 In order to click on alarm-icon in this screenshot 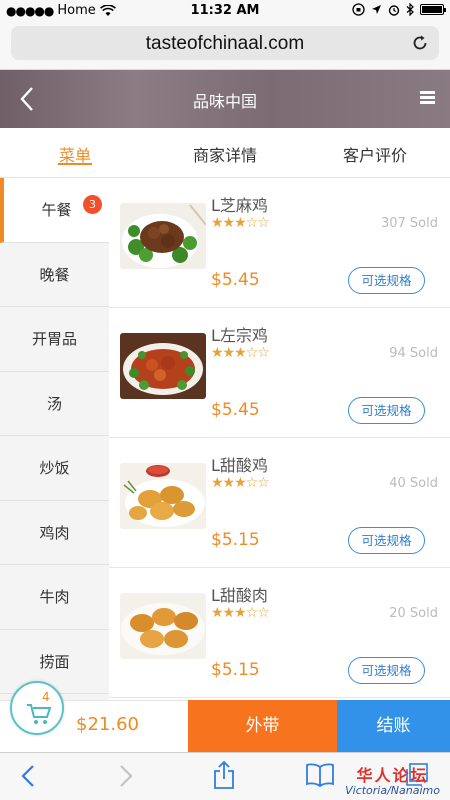, I will do `click(394, 10)`.